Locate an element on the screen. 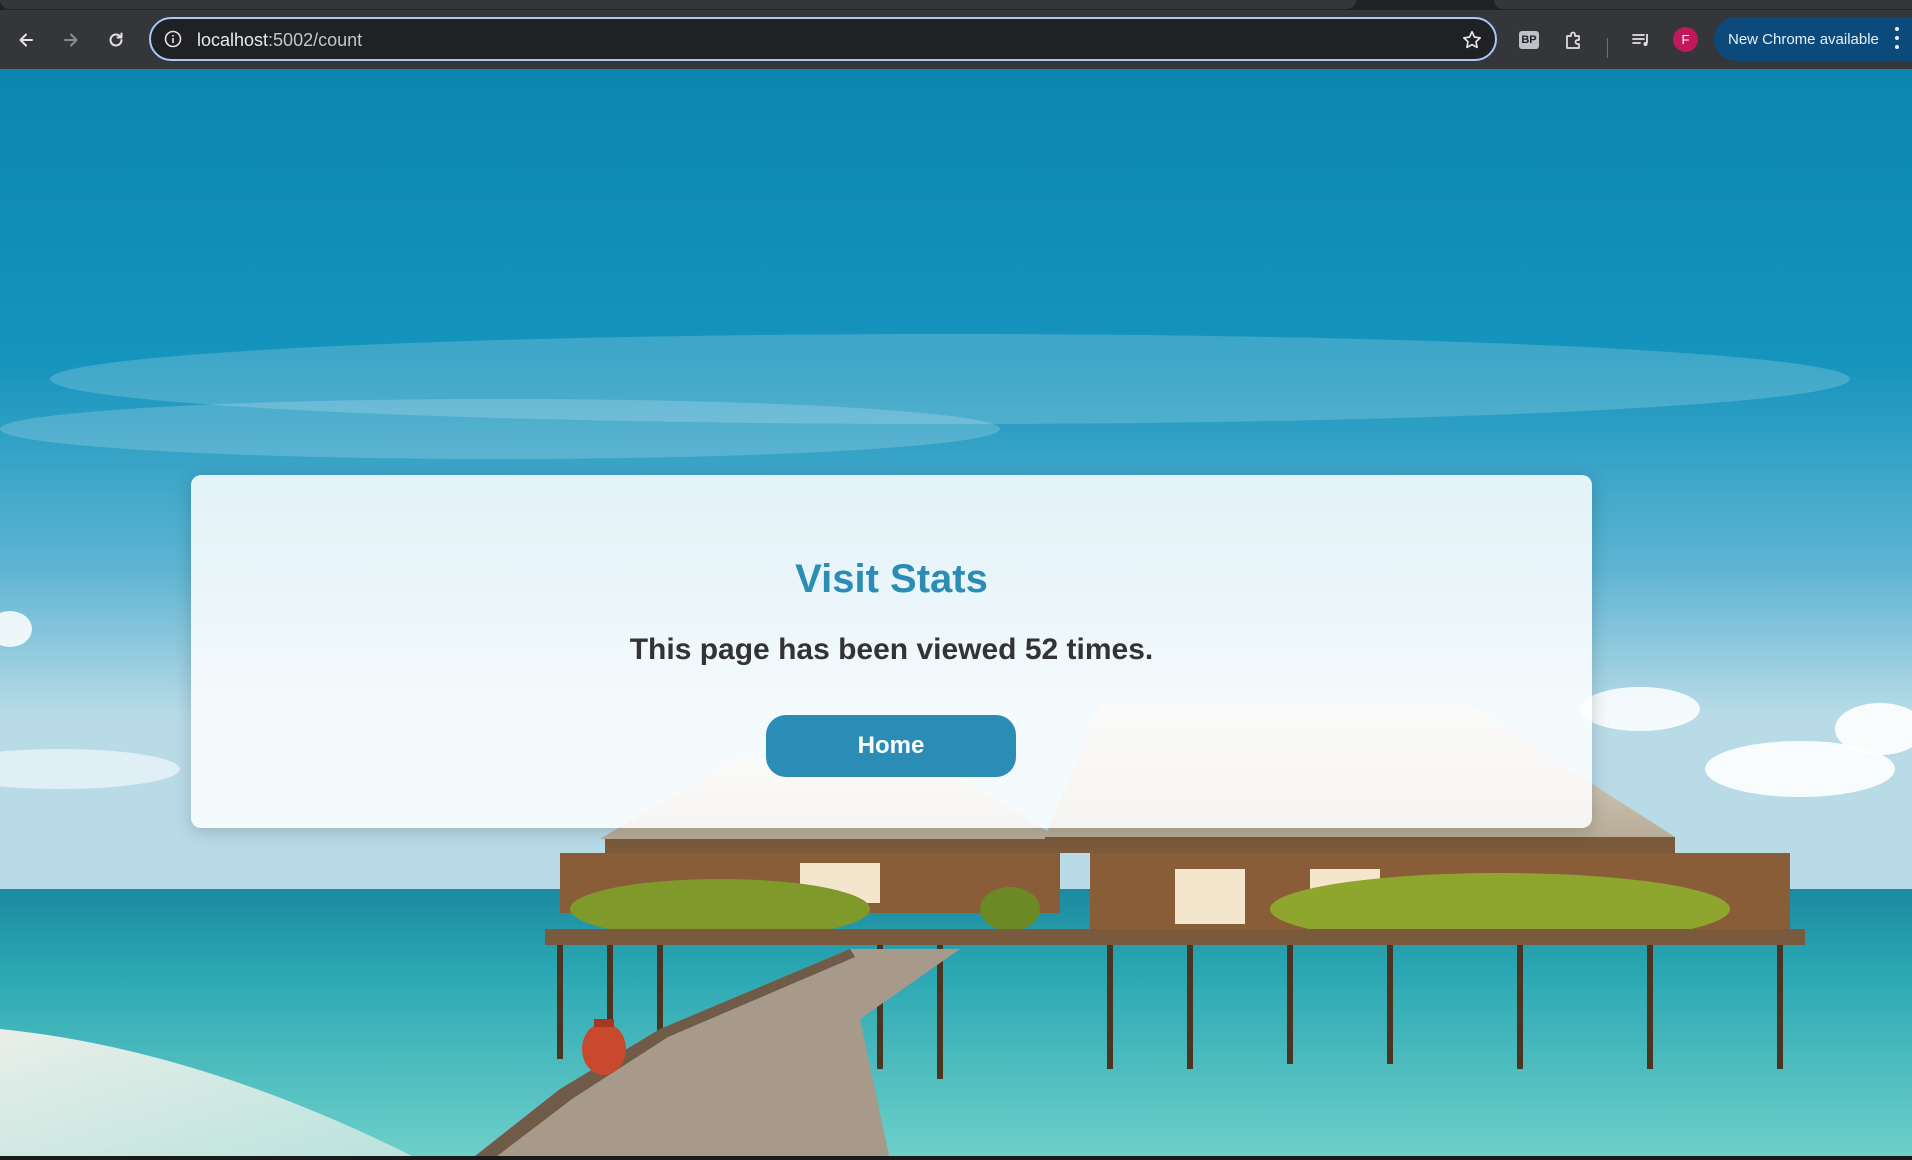  site-info-icon is located at coordinates (173, 39).